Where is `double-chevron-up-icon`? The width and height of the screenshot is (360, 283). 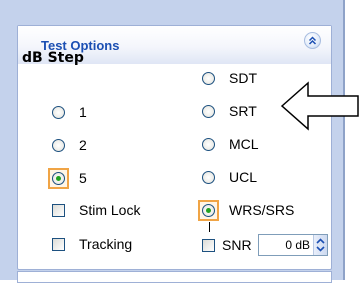 double-chevron-up-icon is located at coordinates (312, 40).